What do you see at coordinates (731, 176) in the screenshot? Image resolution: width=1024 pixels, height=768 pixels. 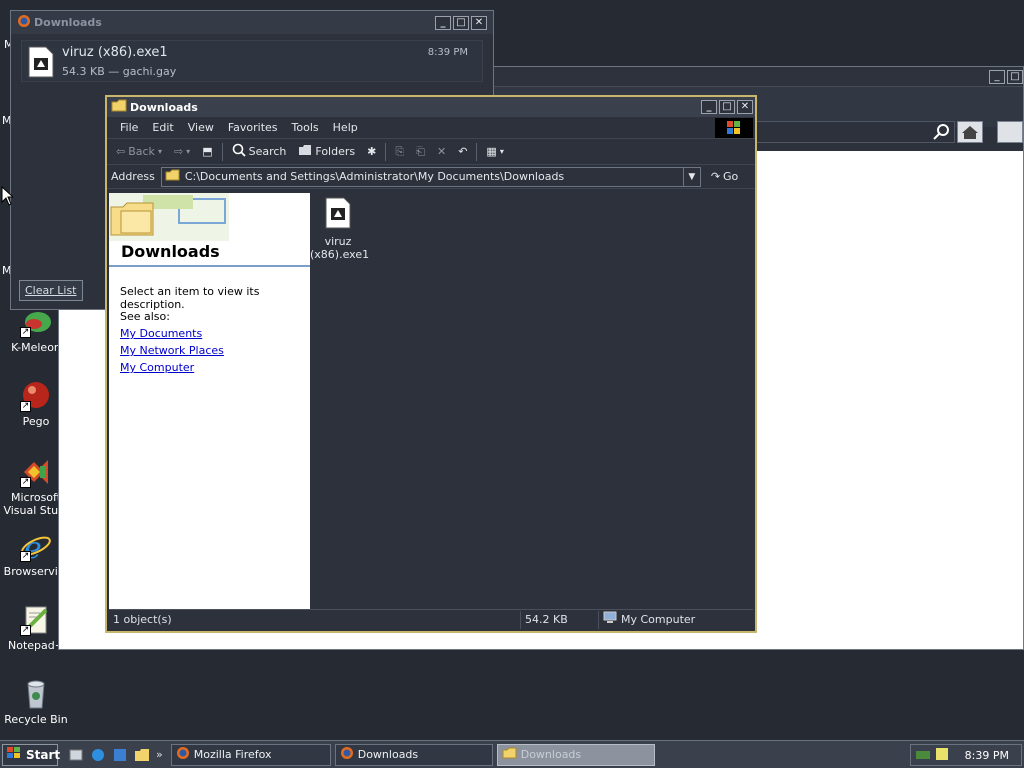 I see `go-label: Go` at bounding box center [731, 176].